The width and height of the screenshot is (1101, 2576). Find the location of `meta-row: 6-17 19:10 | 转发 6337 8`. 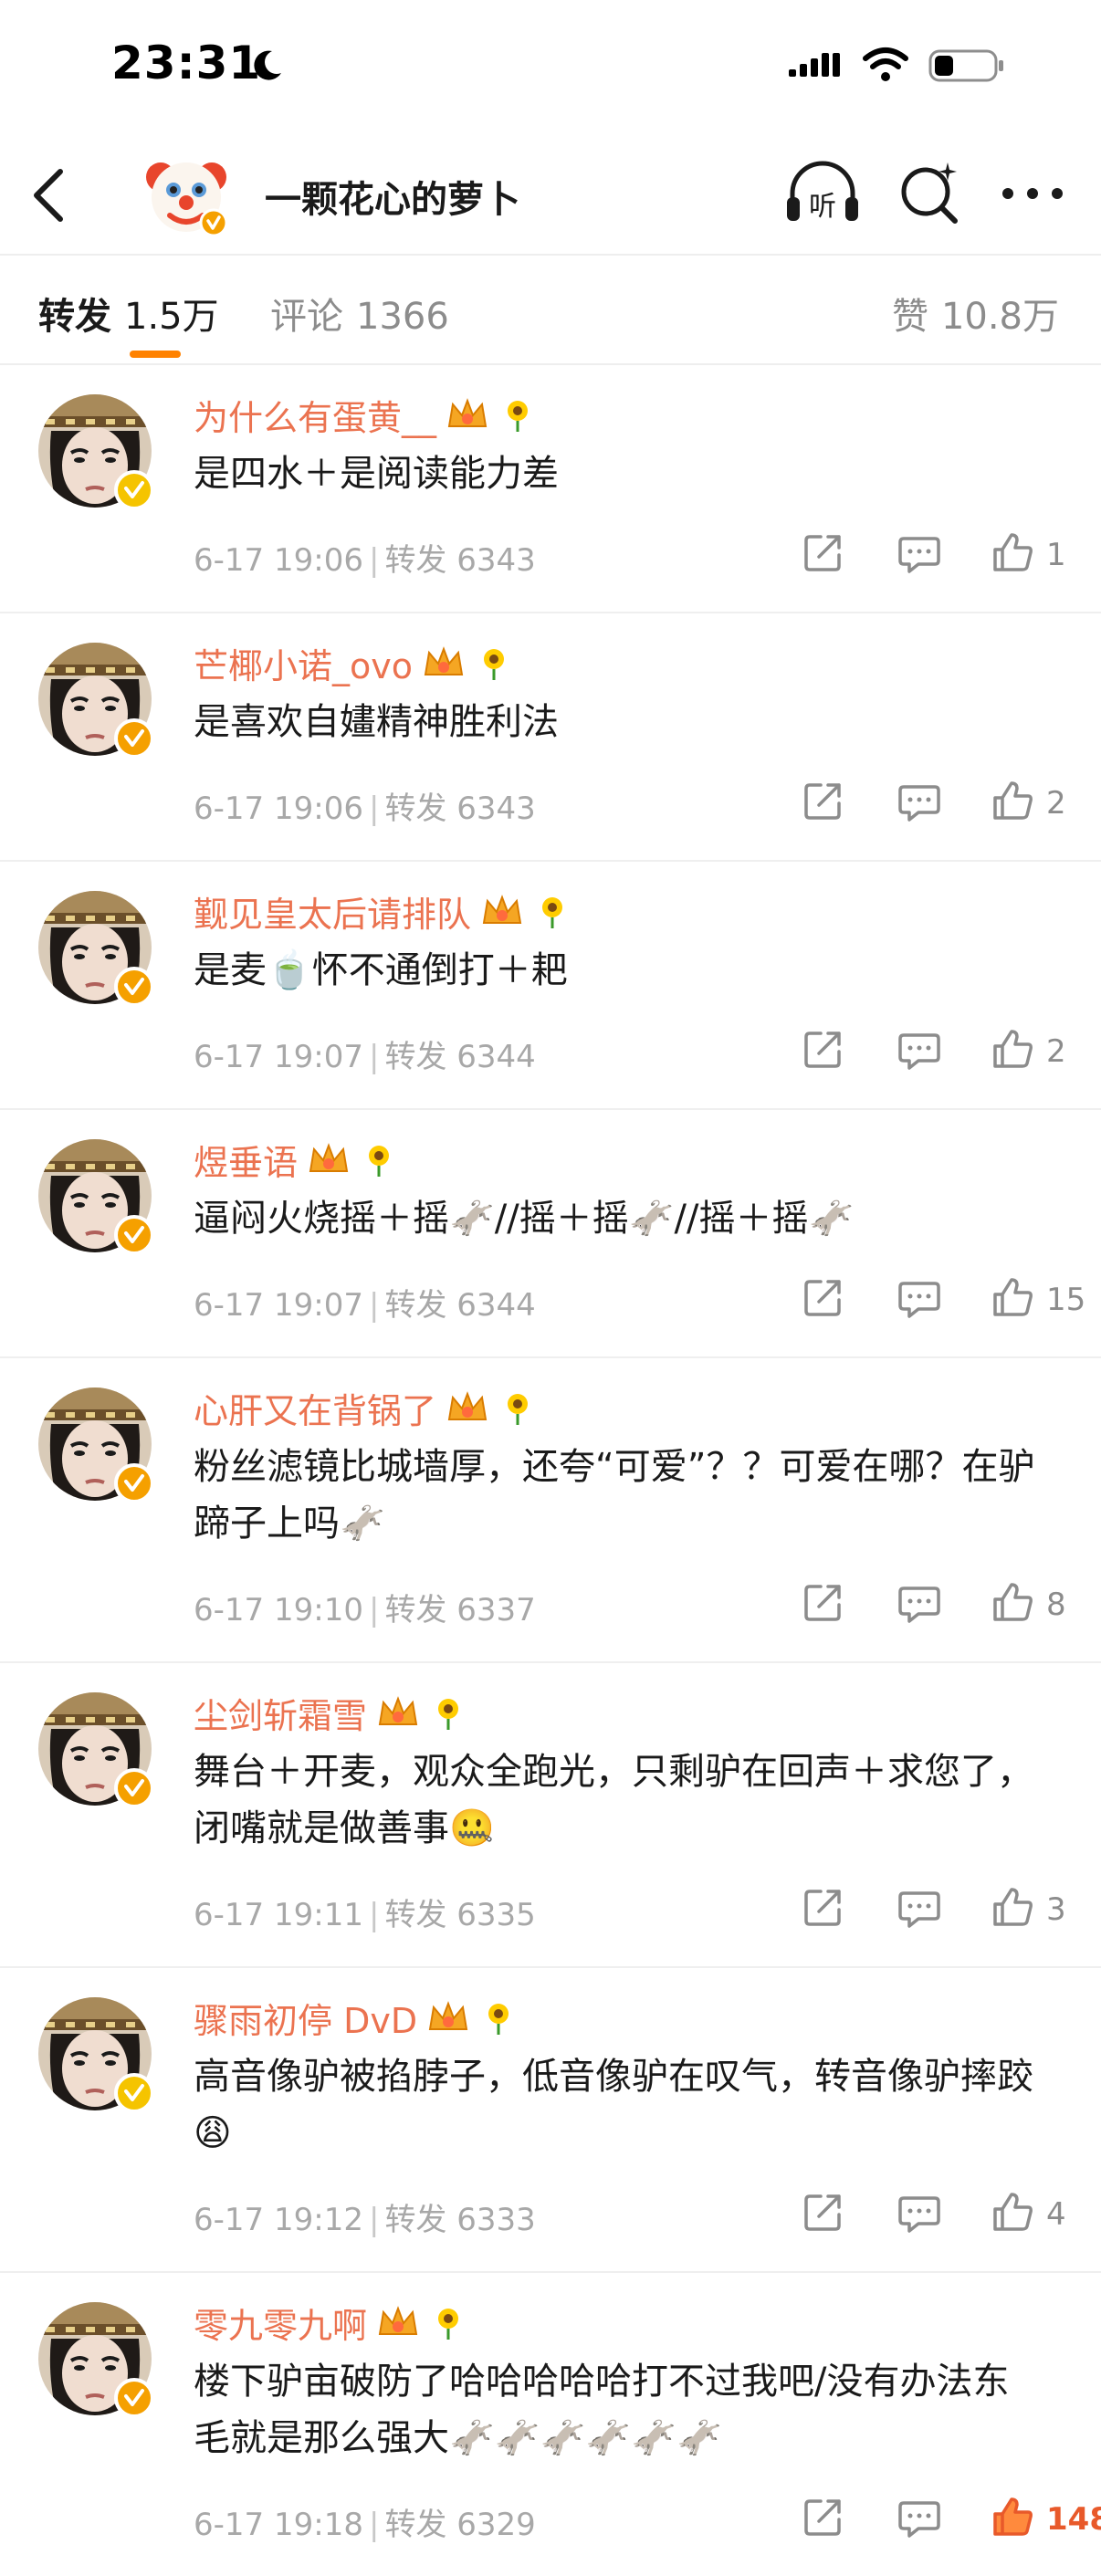

meta-row: 6-17 19:10 | 转发 6337 8 is located at coordinates (630, 1606).